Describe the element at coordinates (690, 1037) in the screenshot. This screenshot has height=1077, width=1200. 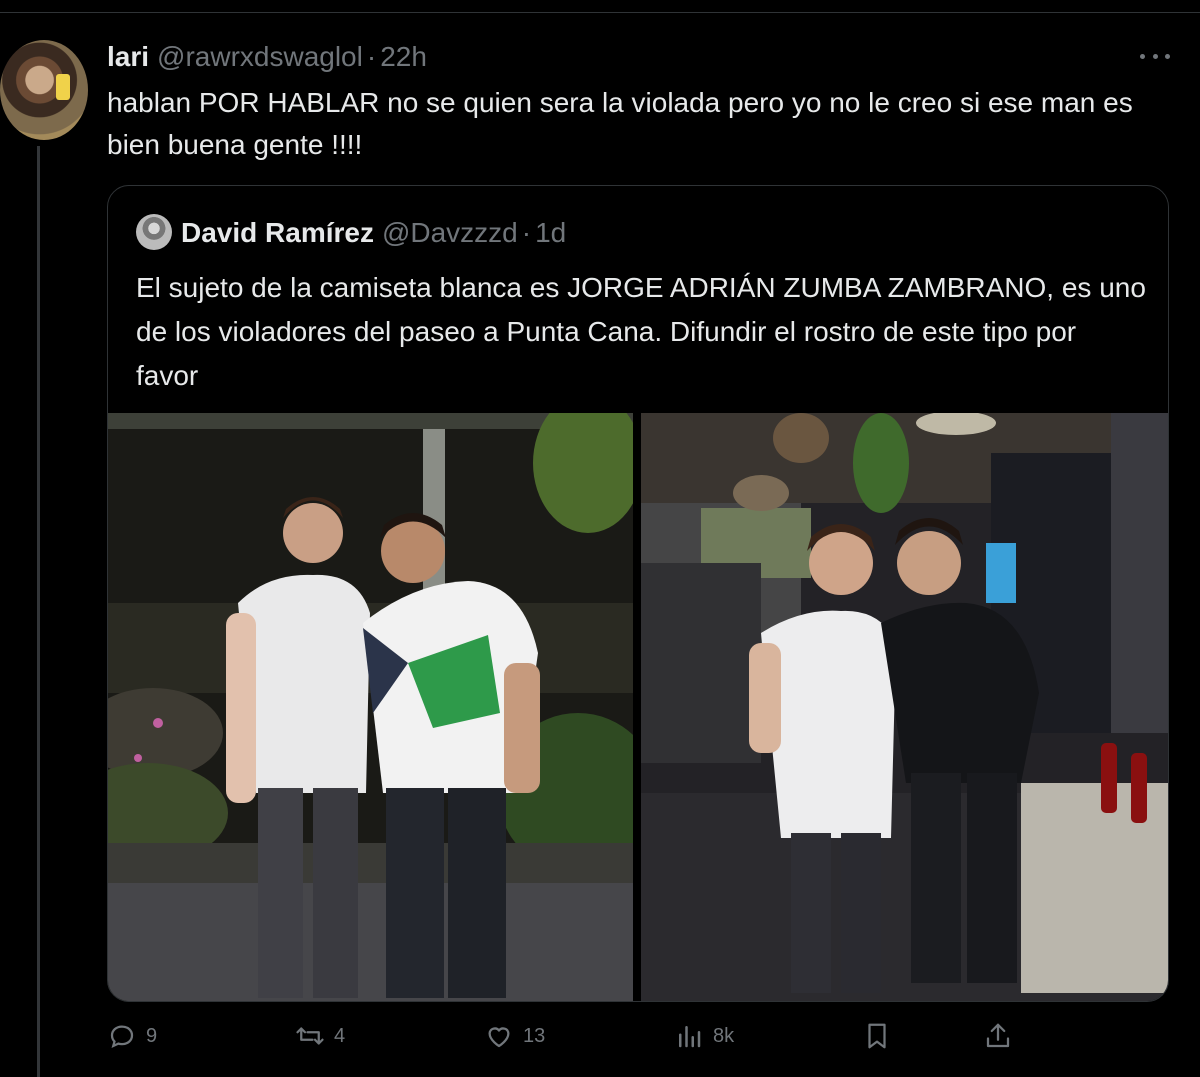
I see `analytics-icon` at that location.